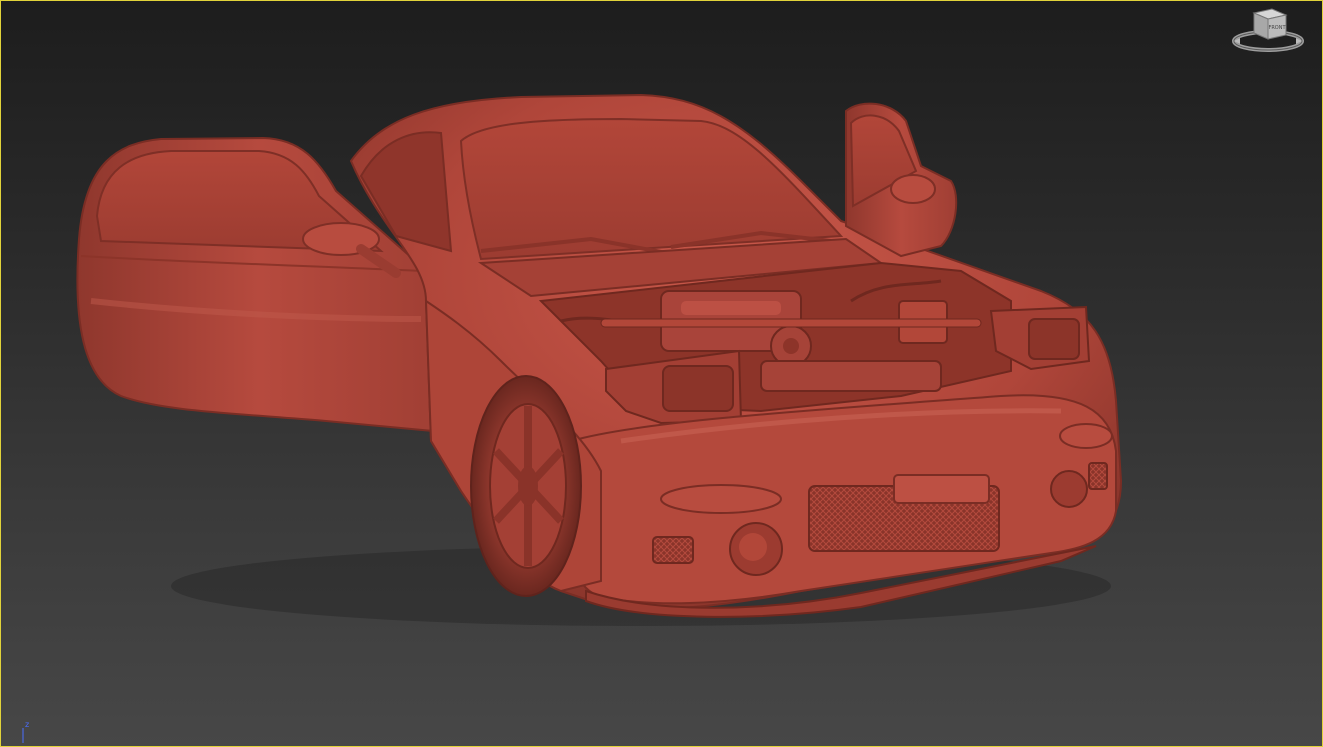  What do you see at coordinates (1086, 436) in the screenshot?
I see `right-indicator-light` at bounding box center [1086, 436].